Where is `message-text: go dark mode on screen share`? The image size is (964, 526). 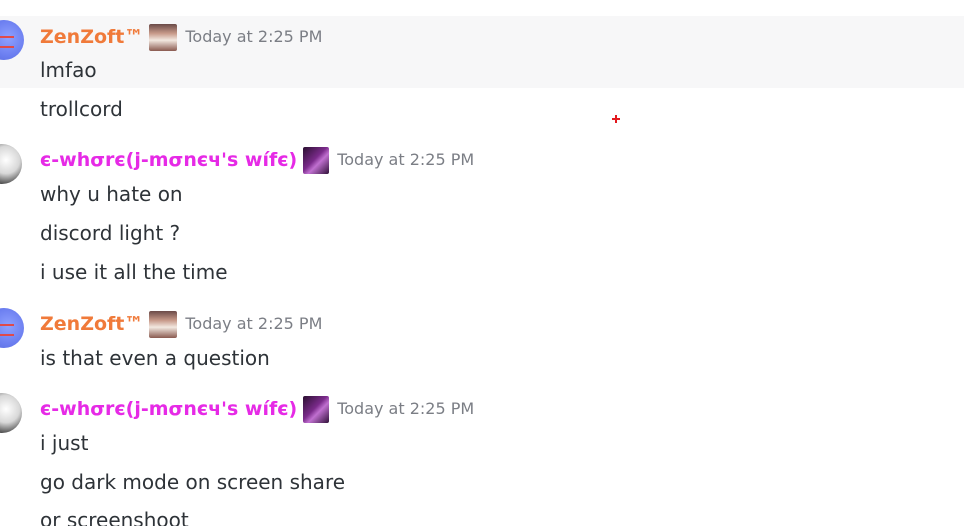
message-text: go dark mode on screen share is located at coordinates (193, 482).